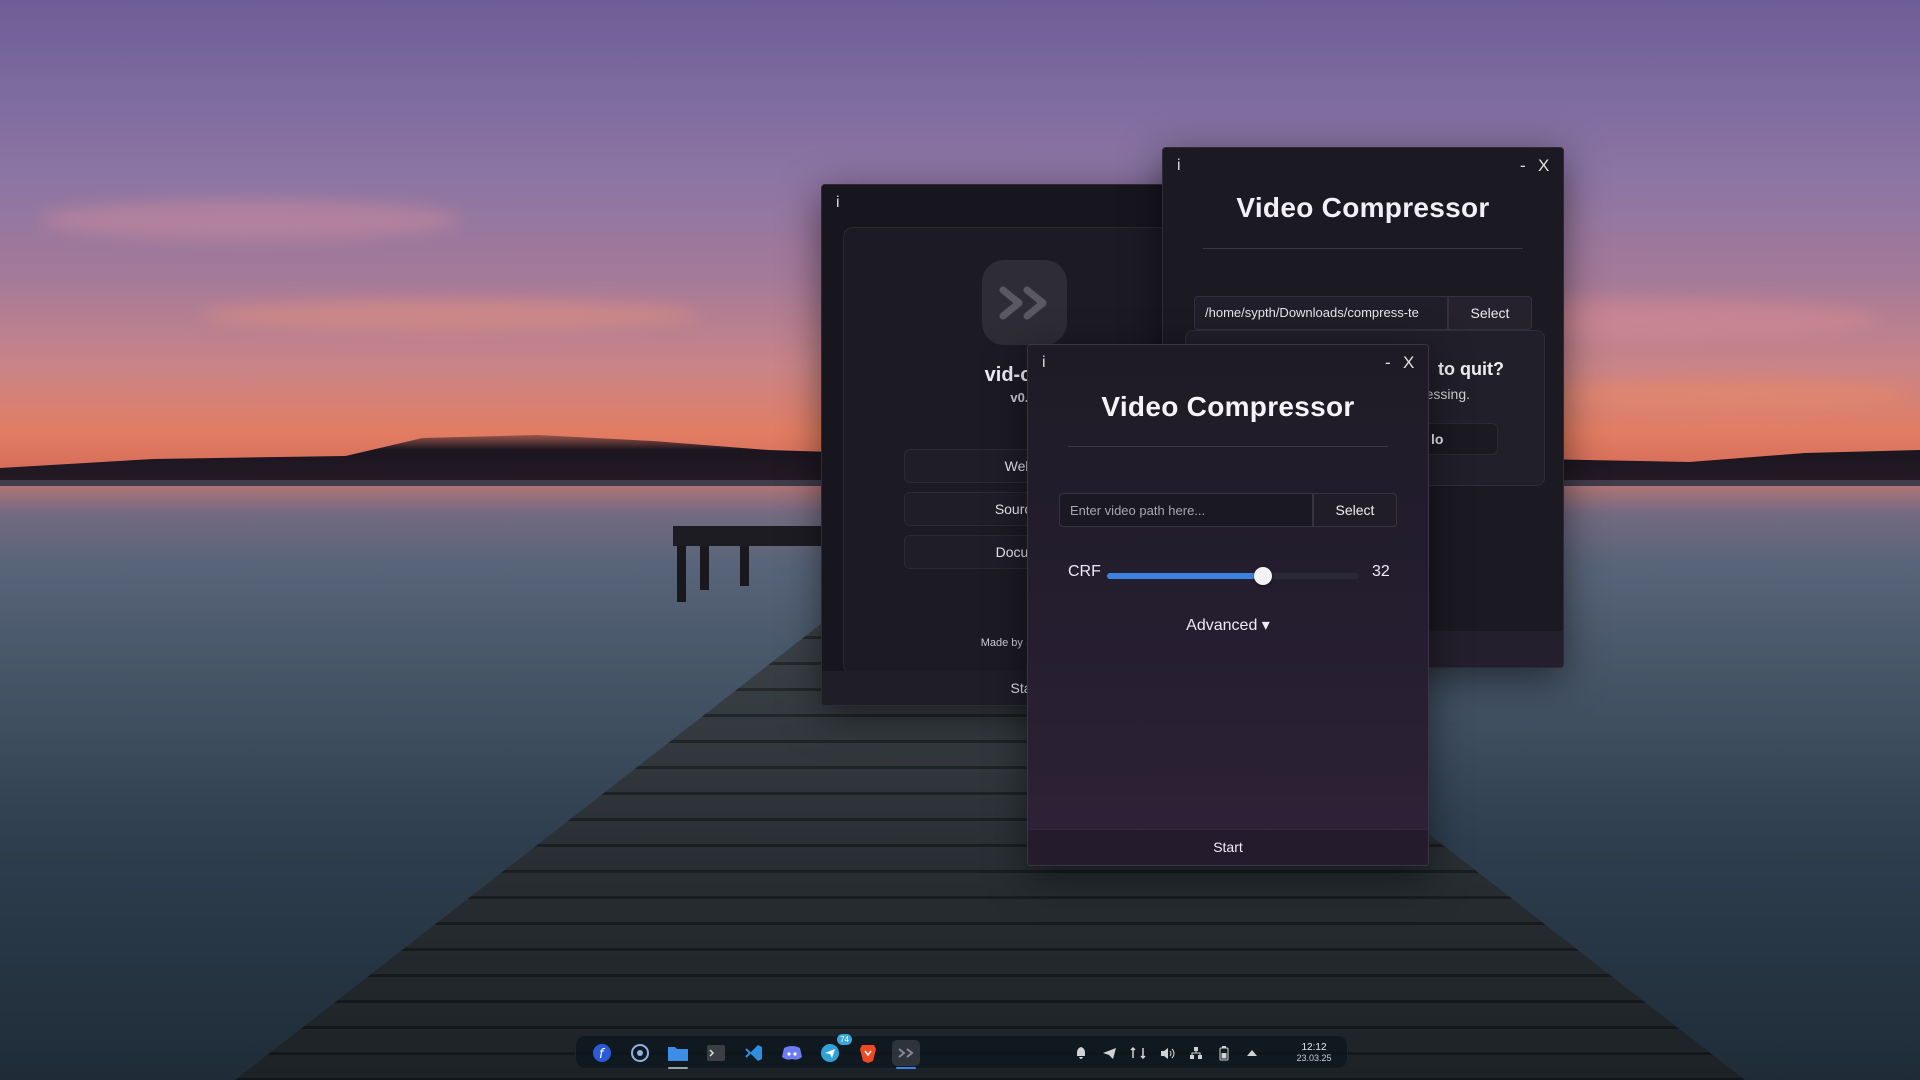 The height and width of the screenshot is (1080, 1920). I want to click on telegram-icon: 74, so click(834, 1050).